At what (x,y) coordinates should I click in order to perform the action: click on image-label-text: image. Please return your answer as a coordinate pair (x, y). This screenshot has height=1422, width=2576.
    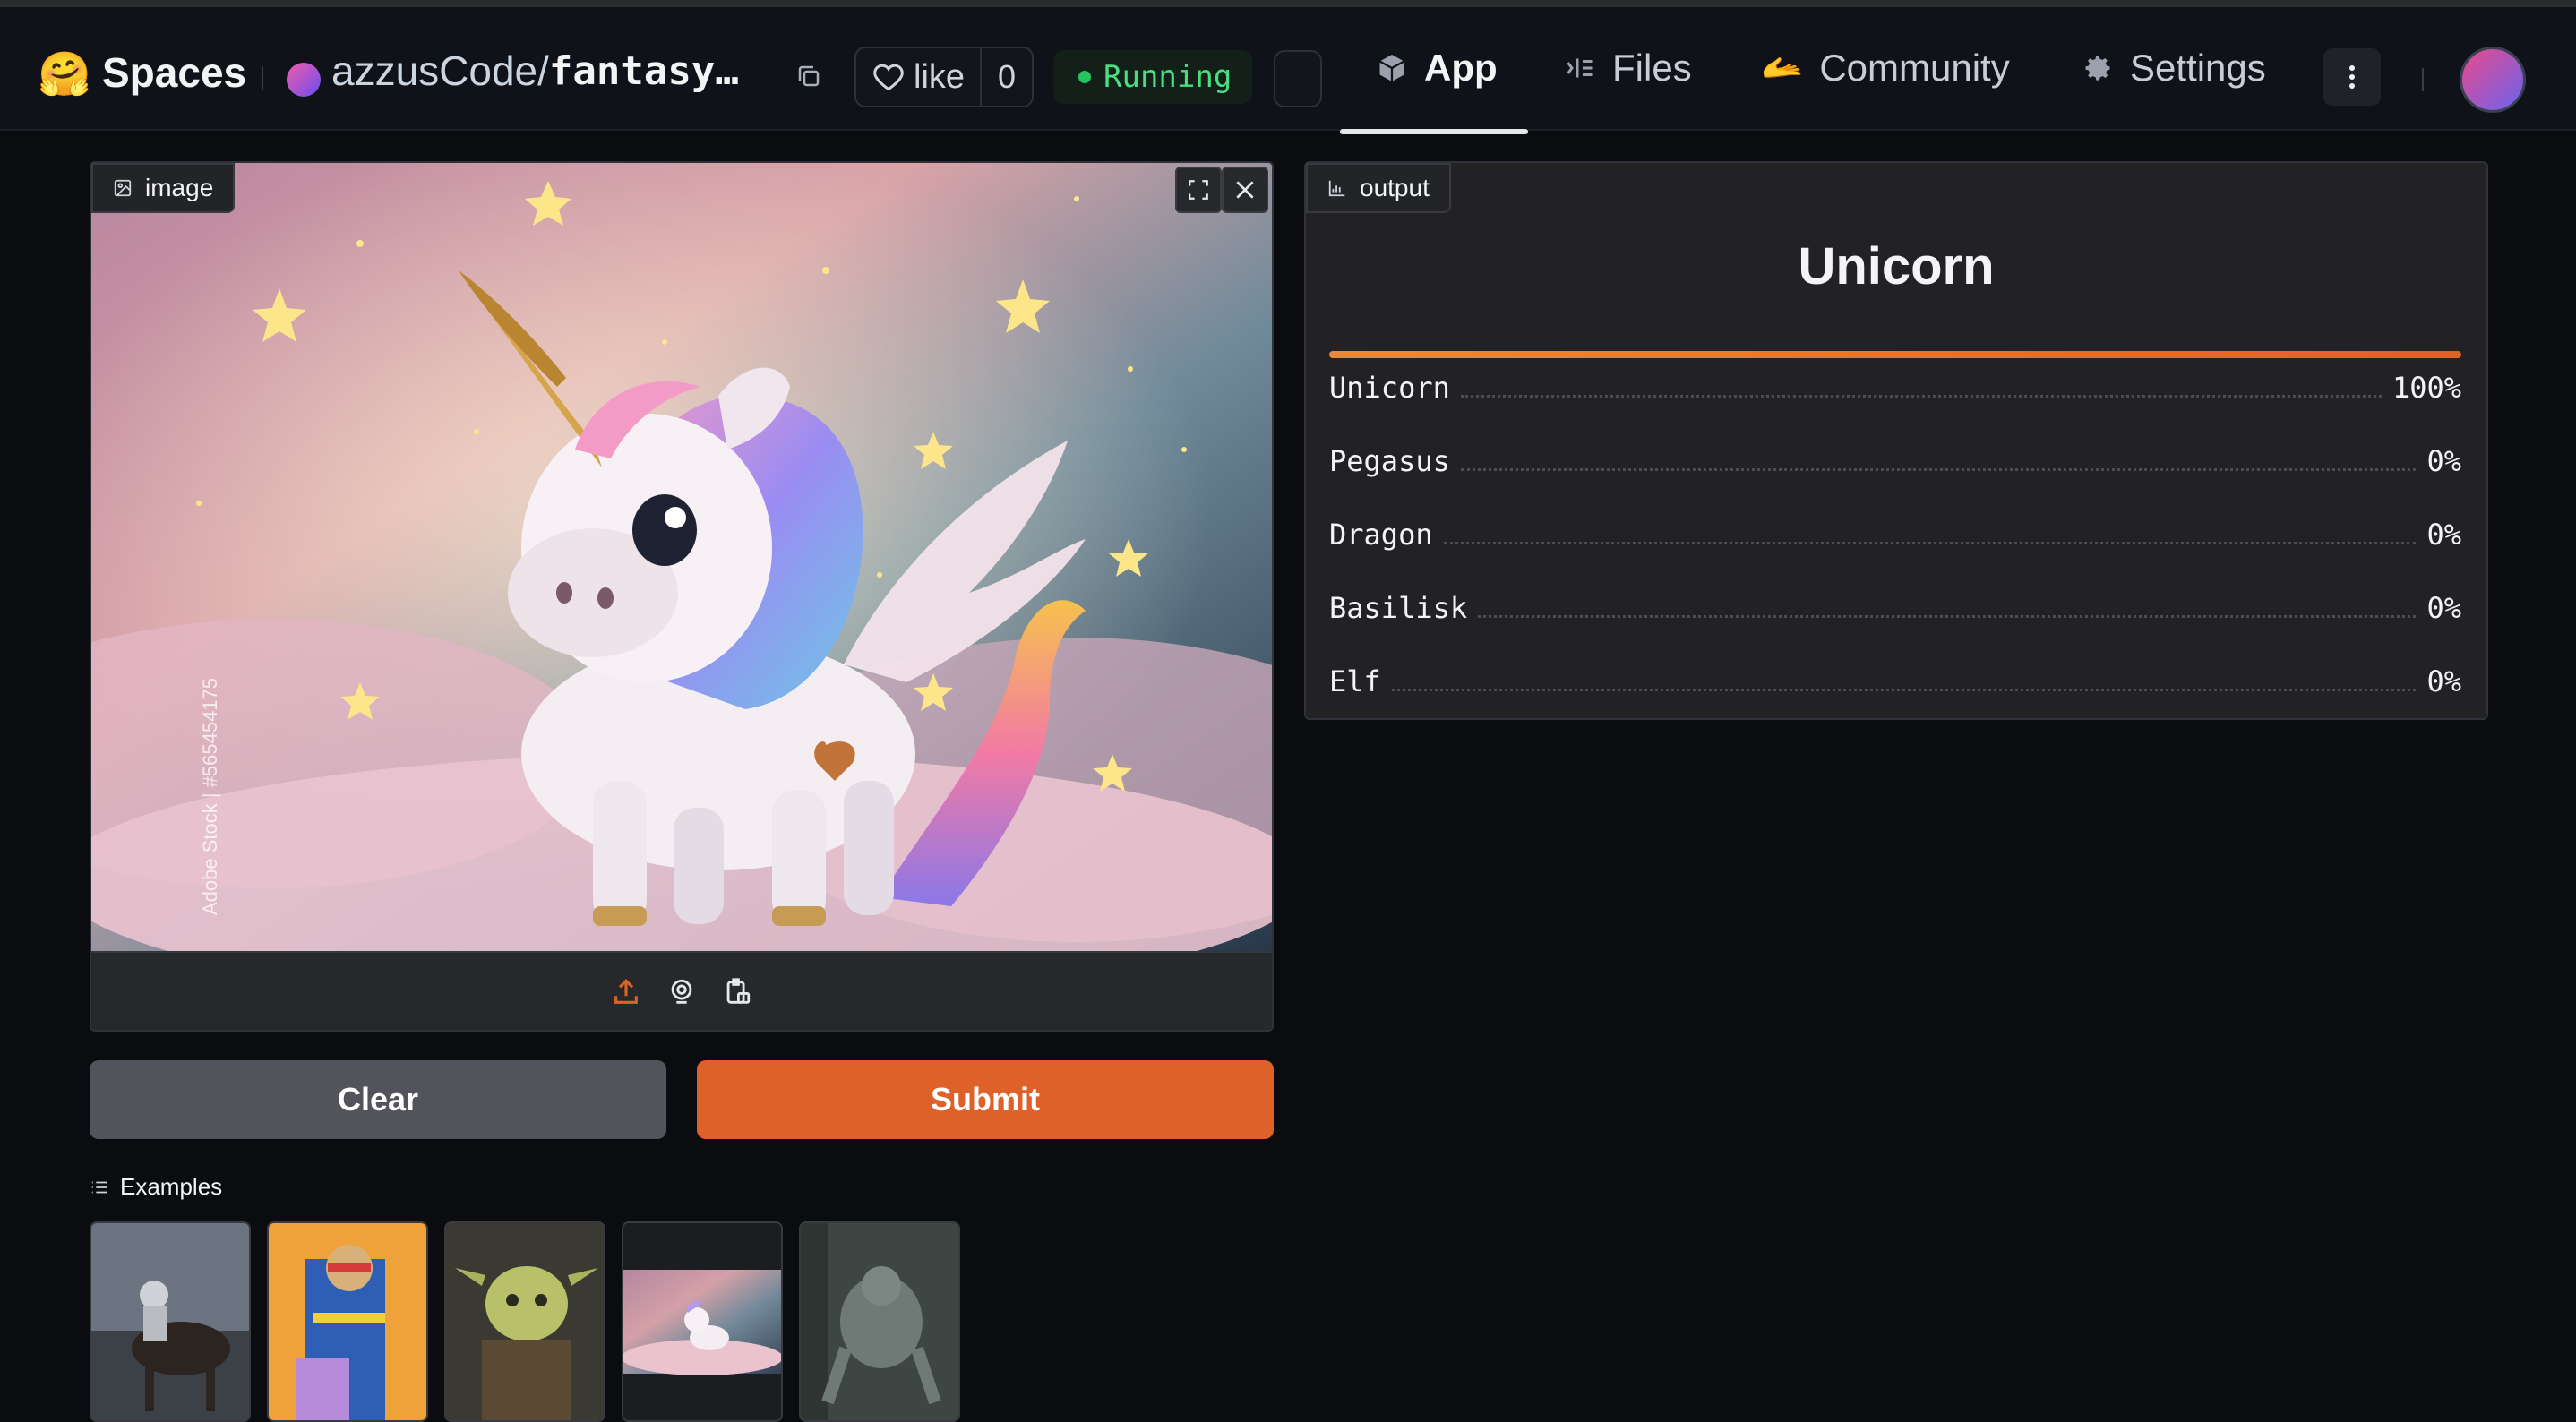
    Looking at the image, I should click on (179, 187).